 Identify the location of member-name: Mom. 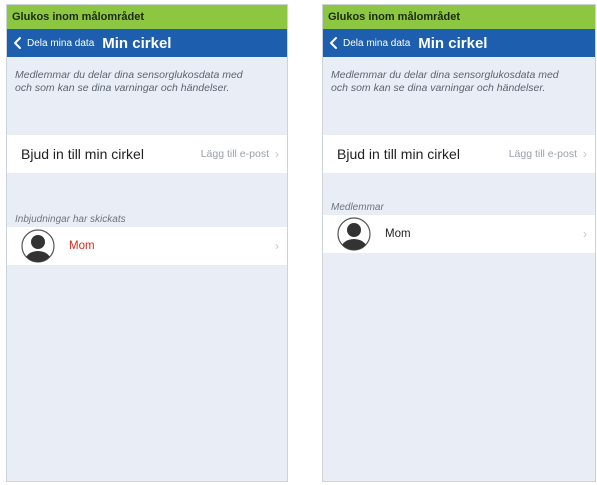
(398, 234).